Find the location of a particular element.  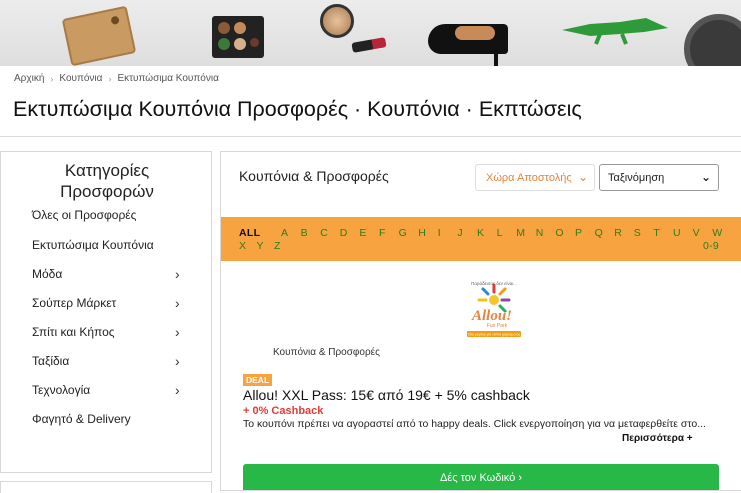

letter-filter: I is located at coordinates (439, 233).